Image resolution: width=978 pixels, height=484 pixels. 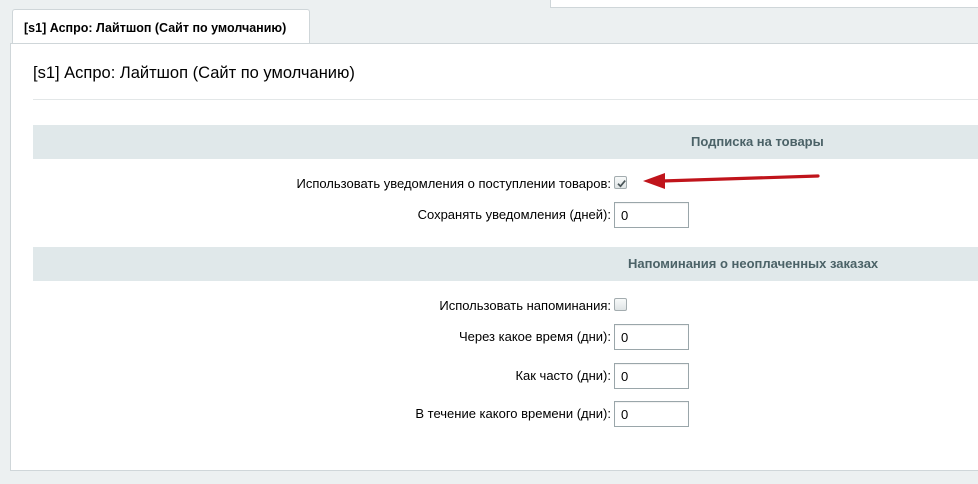 What do you see at coordinates (505, 99) in the screenshot?
I see `divider` at bounding box center [505, 99].